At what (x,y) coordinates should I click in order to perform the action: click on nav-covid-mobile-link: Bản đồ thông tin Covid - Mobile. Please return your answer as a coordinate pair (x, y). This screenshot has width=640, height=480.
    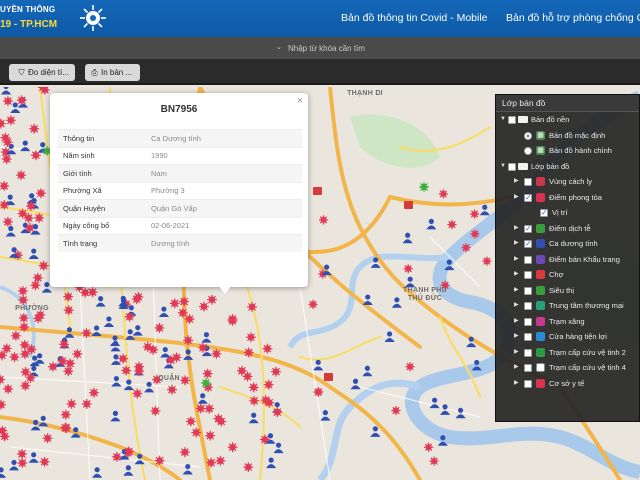
    Looking at the image, I should click on (414, 18).